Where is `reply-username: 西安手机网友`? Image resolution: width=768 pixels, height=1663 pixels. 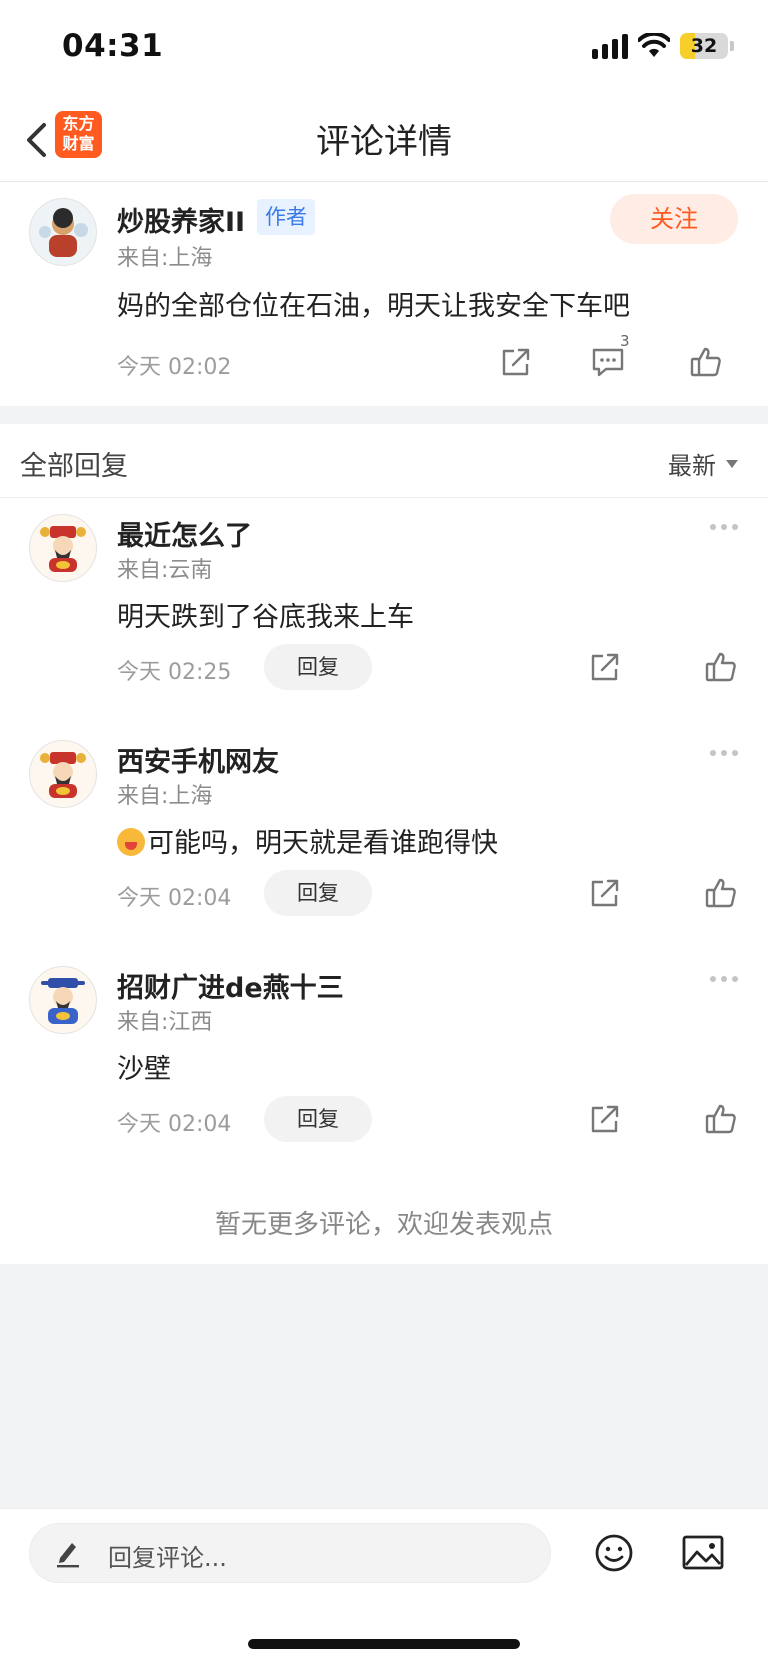 reply-username: 西安手机网友 is located at coordinates (198, 759).